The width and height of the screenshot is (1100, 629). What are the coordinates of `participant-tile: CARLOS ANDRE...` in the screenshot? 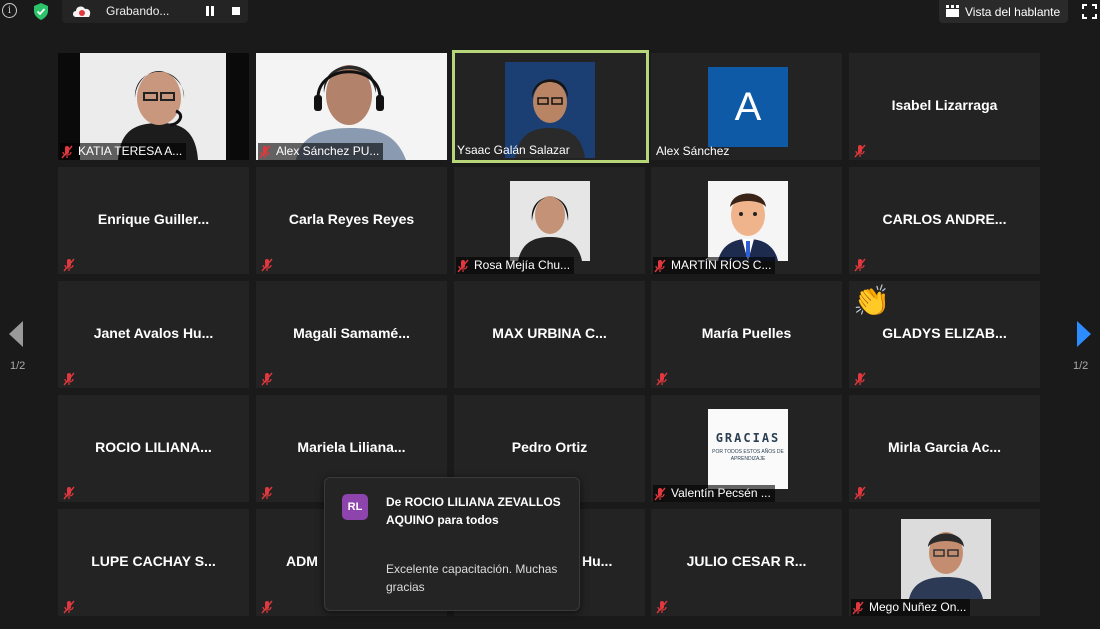 It's located at (944, 220).